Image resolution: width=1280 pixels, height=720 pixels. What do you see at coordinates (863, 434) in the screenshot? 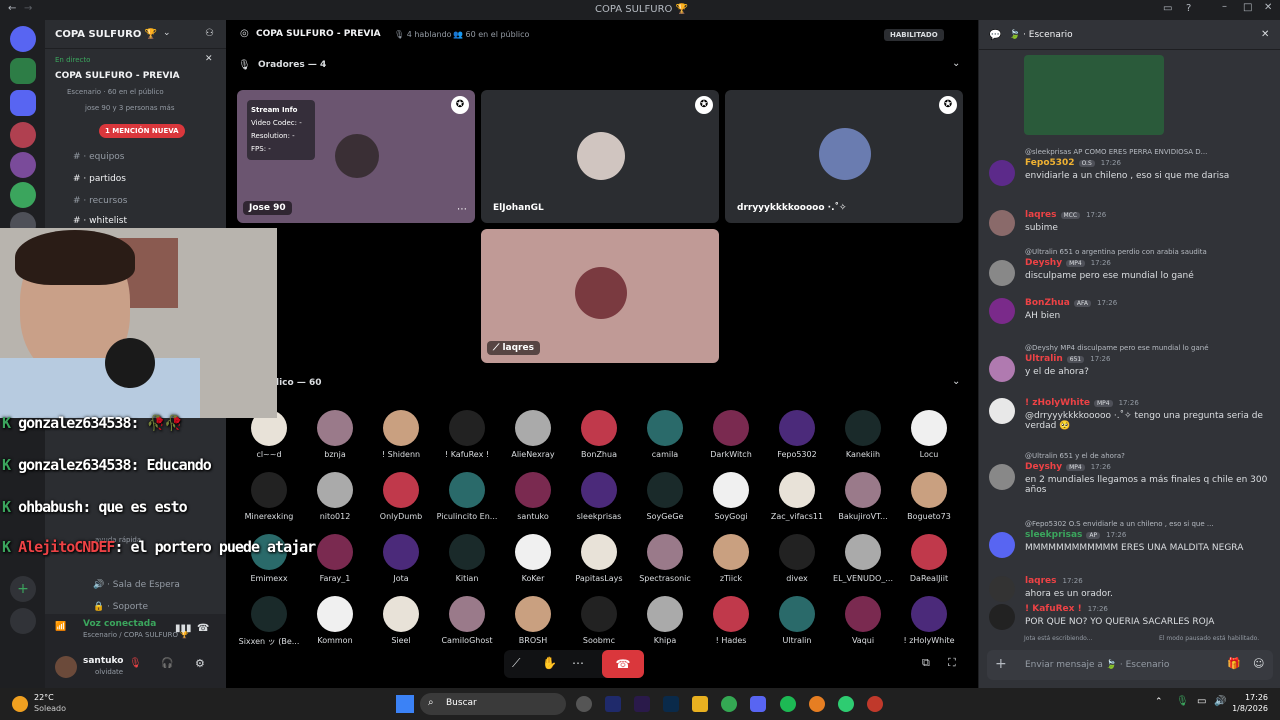
I see `audience-member: Kanekiih` at bounding box center [863, 434].